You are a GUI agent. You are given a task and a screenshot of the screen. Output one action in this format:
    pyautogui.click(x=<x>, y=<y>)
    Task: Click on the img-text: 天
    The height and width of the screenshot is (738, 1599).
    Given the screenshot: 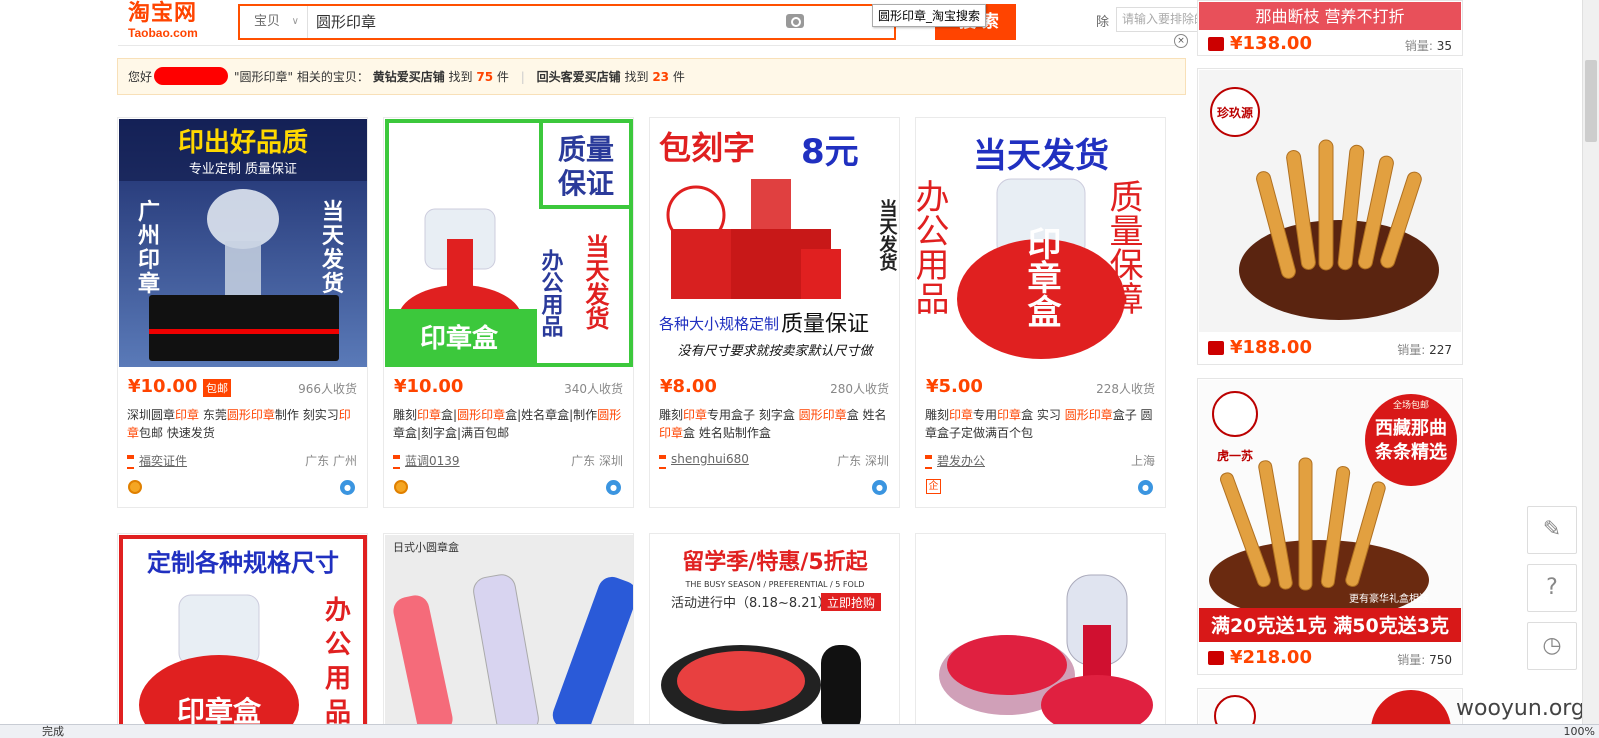 What is the action you would take?
    pyautogui.click(x=333, y=236)
    